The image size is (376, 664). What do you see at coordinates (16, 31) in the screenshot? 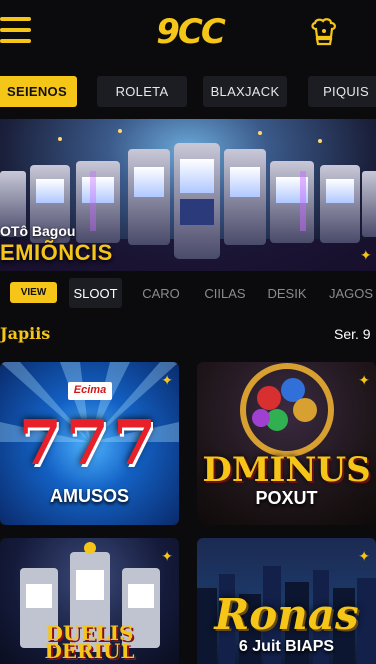
I see `hamburger-icon` at bounding box center [16, 31].